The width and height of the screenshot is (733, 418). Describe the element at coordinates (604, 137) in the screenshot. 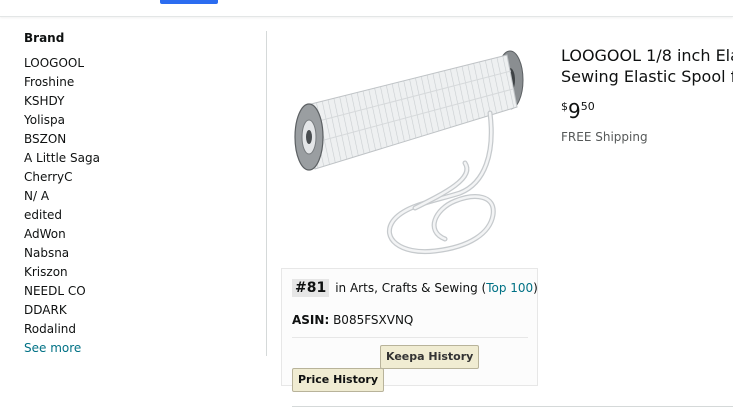

I see `shipping-info: FREE Shipping` at that location.